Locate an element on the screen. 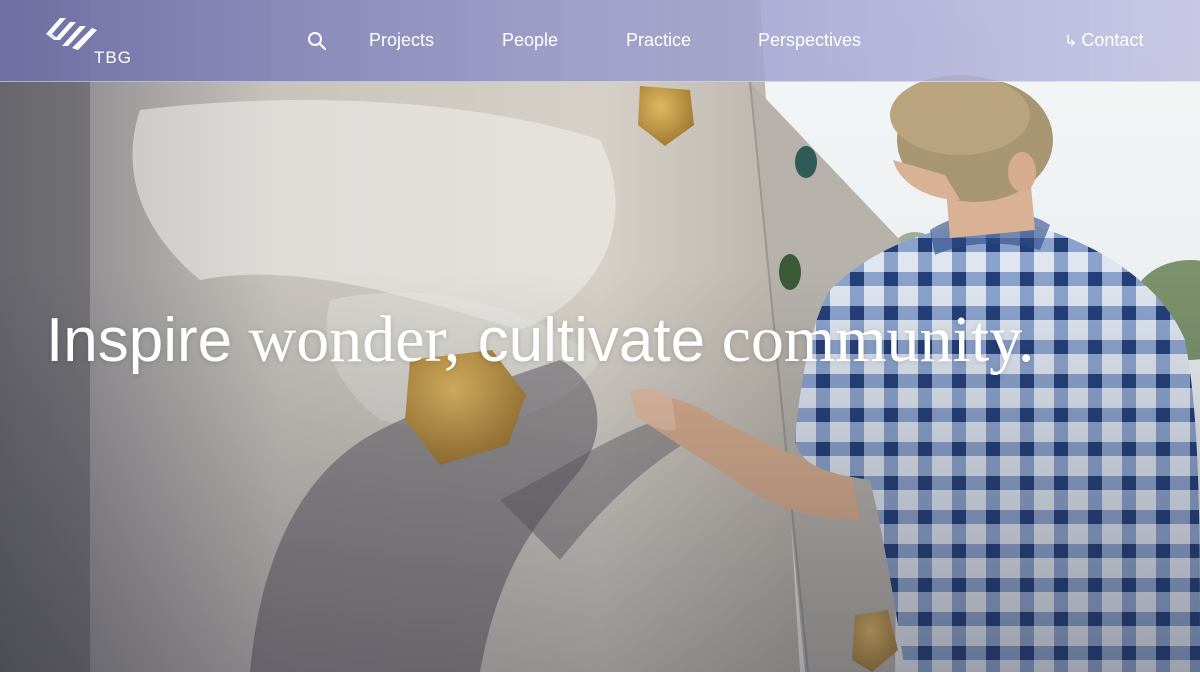  tbg-logo-link: TBG is located at coordinates (92, 42).